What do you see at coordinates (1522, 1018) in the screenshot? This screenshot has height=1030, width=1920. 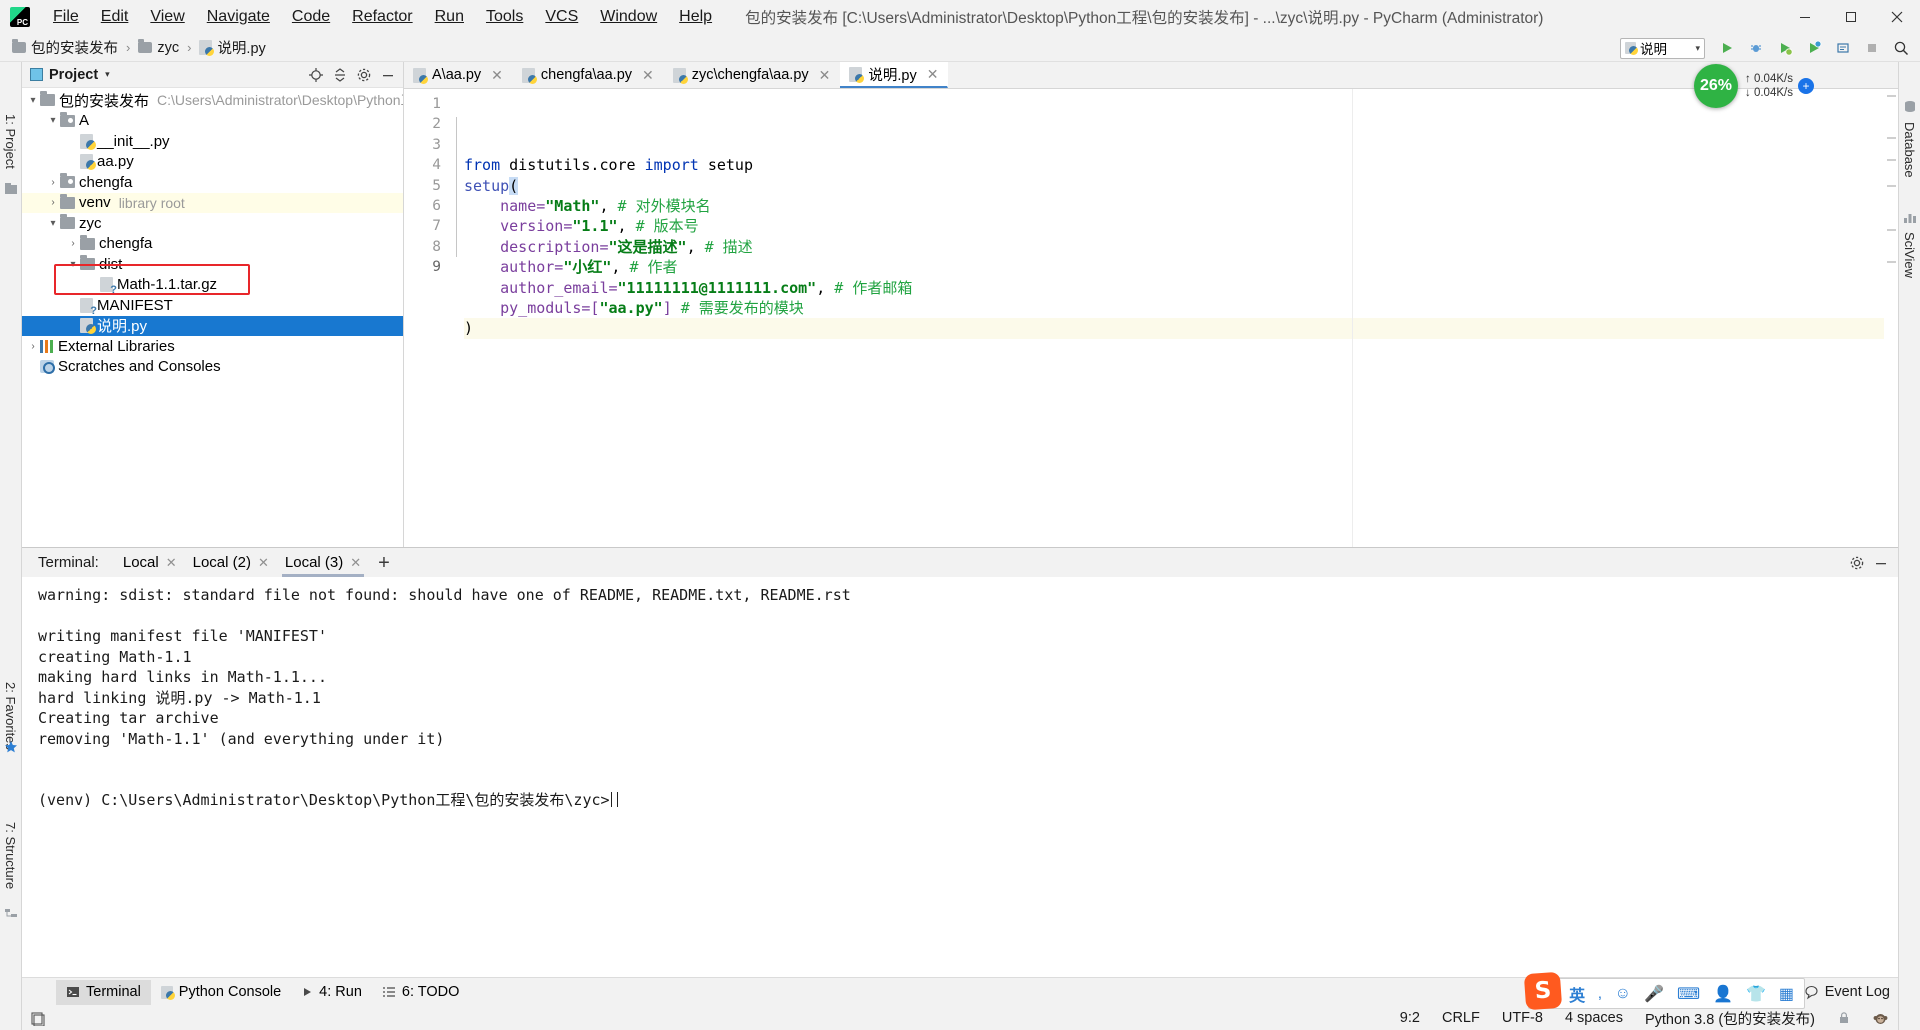 I see `file-encoding: UTF-8` at bounding box center [1522, 1018].